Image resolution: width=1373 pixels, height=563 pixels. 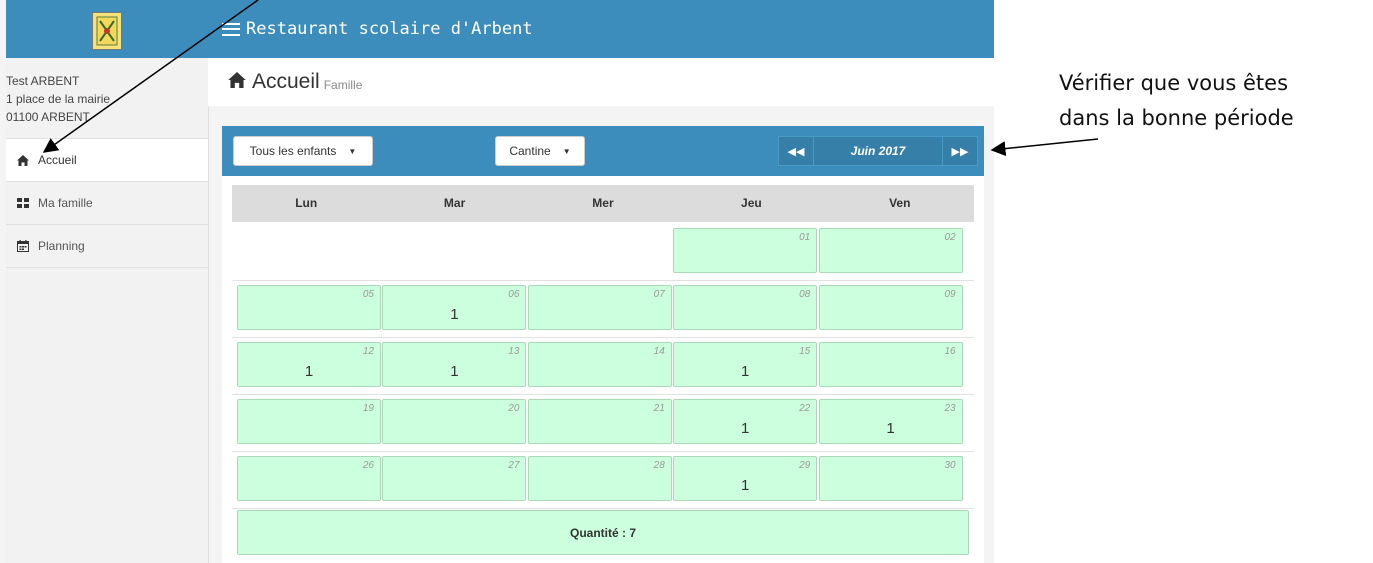 What do you see at coordinates (58, 99) in the screenshot?
I see `user-address: 1 place de la mairie` at bounding box center [58, 99].